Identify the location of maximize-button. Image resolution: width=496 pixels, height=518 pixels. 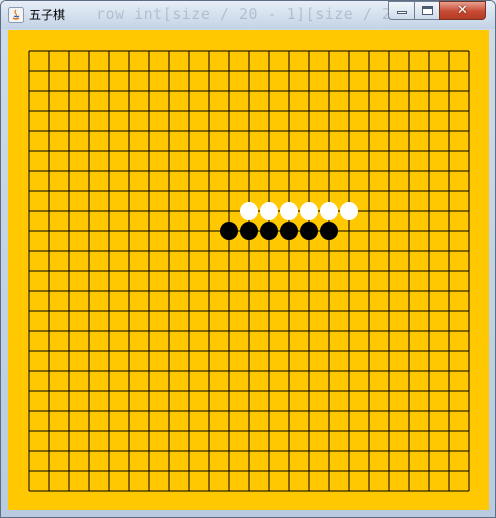
(427, 10).